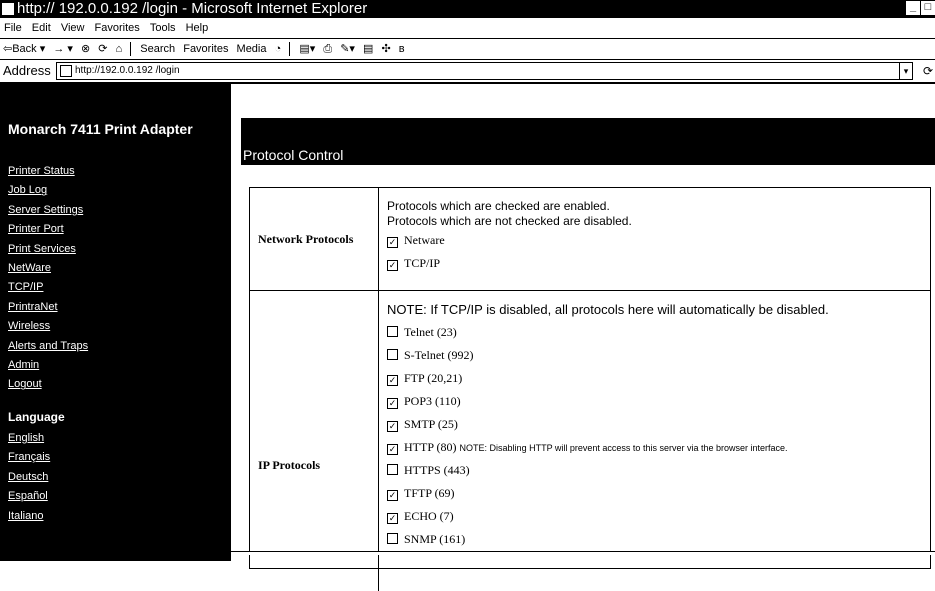 The image size is (935, 591). Describe the element at coordinates (392, 380) in the screenshot. I see `ftp-checkbox: ✓` at that location.